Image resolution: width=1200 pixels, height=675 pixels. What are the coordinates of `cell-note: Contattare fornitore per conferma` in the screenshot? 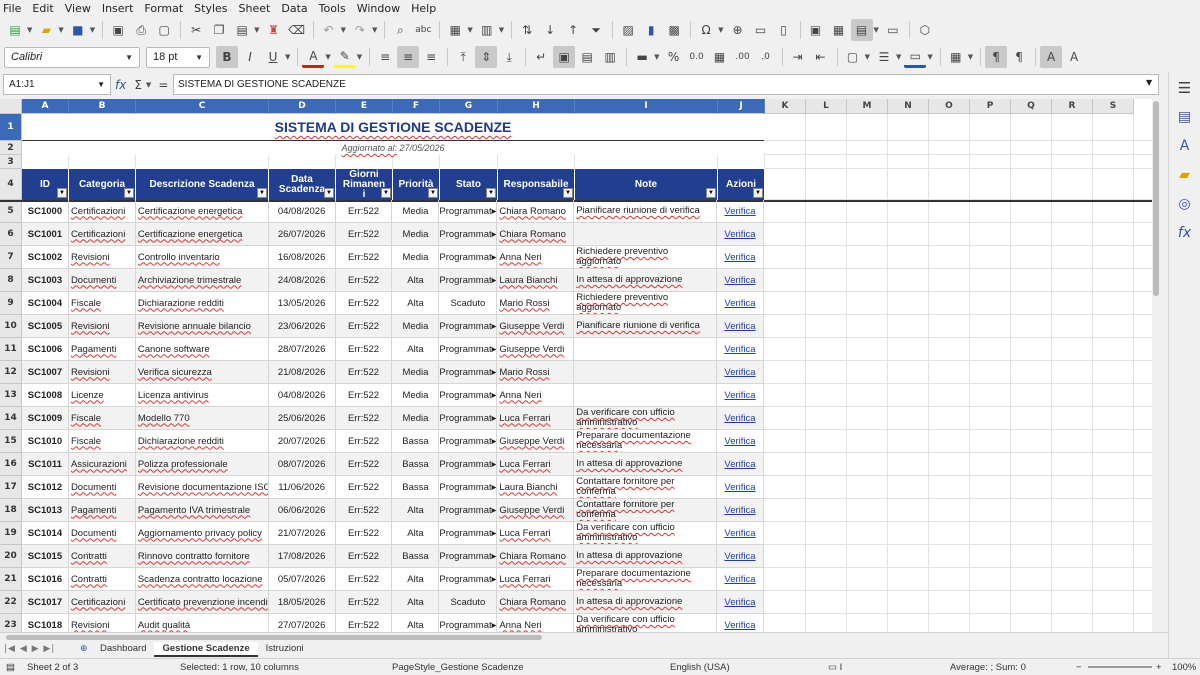 It's located at (646, 487).